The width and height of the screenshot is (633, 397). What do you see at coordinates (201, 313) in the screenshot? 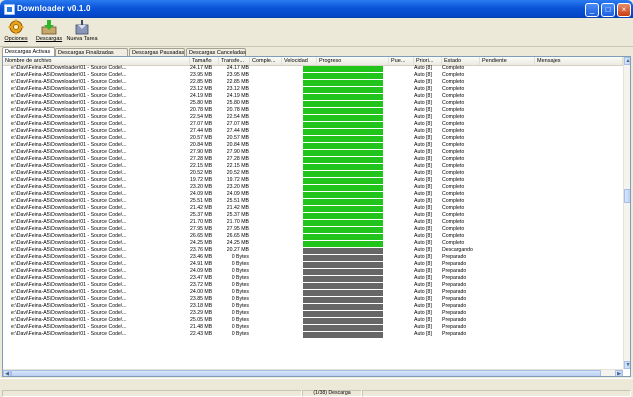
I see `row-size: 23.29 MB` at bounding box center [201, 313].